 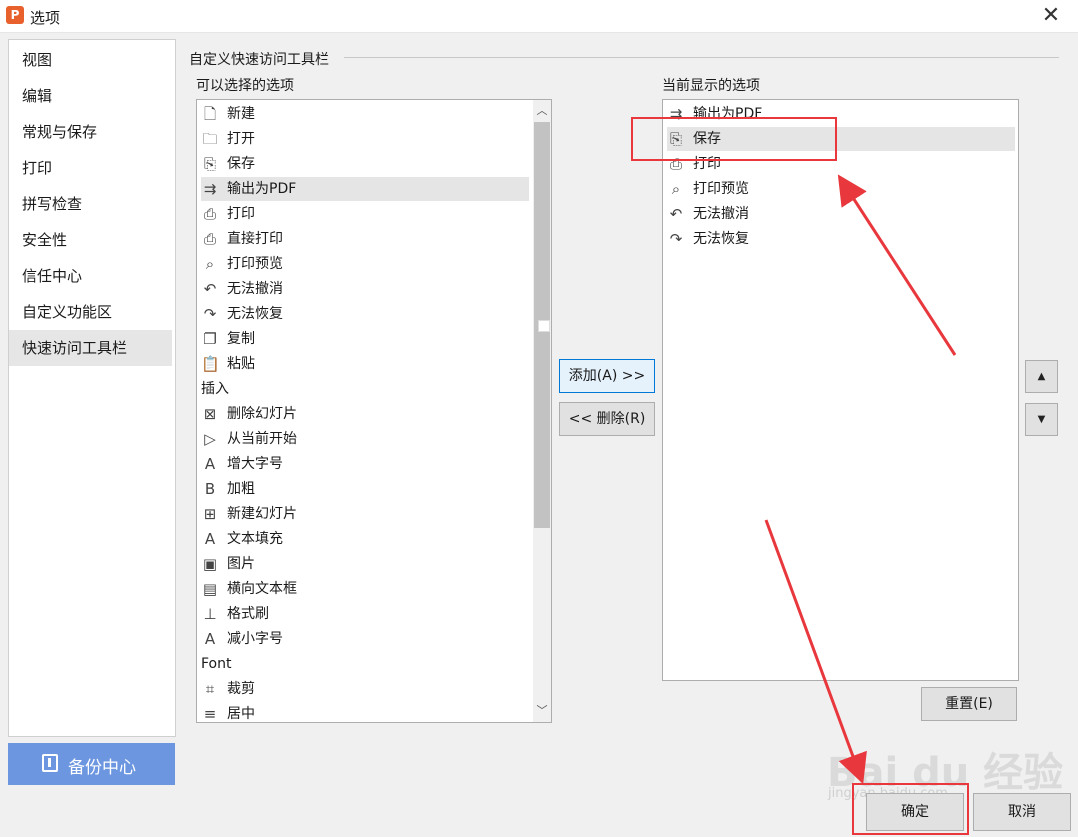 I want to click on annotation-arrows, so click(x=860, y=479).